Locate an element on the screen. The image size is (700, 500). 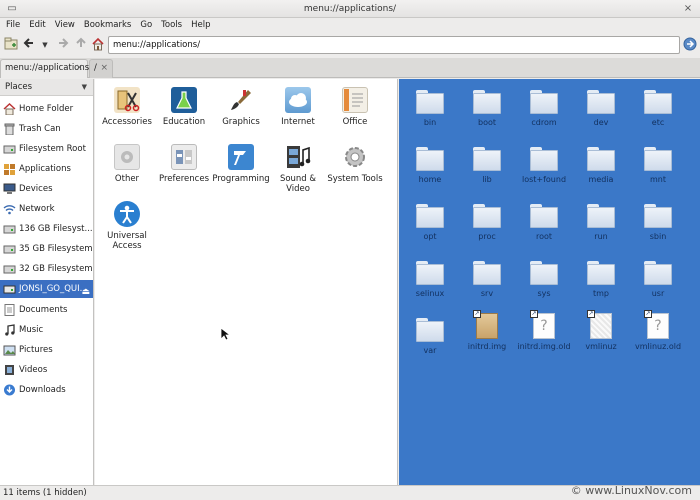
app-accessories: Accessories is located at coordinates (127, 107).